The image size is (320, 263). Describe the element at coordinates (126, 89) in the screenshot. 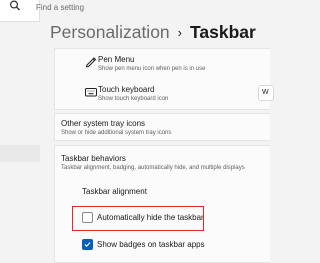

I see `touch-keyboard-title: Touch keyboard` at that location.